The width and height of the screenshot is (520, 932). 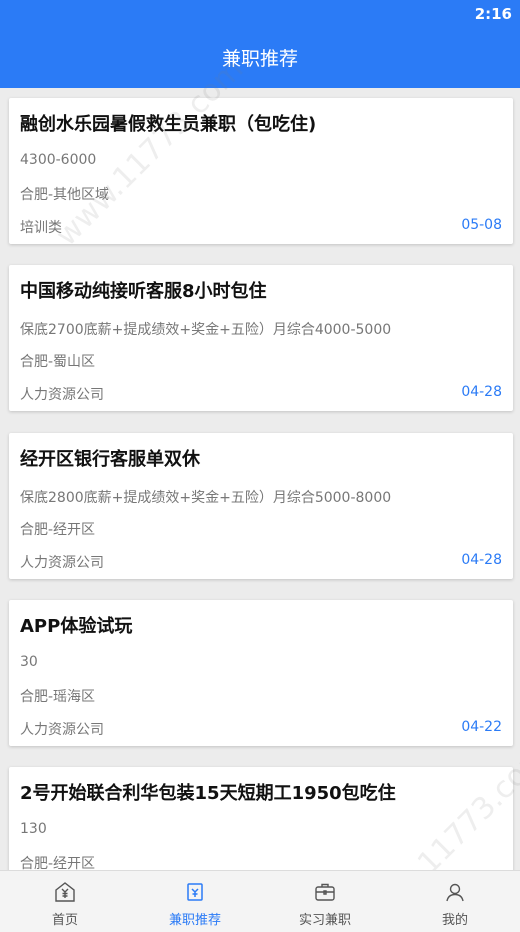 What do you see at coordinates (206, 498) in the screenshot?
I see `job-salary: 保底2800底薪+提成绩效+奖金+五险）月综合5000-8000` at bounding box center [206, 498].